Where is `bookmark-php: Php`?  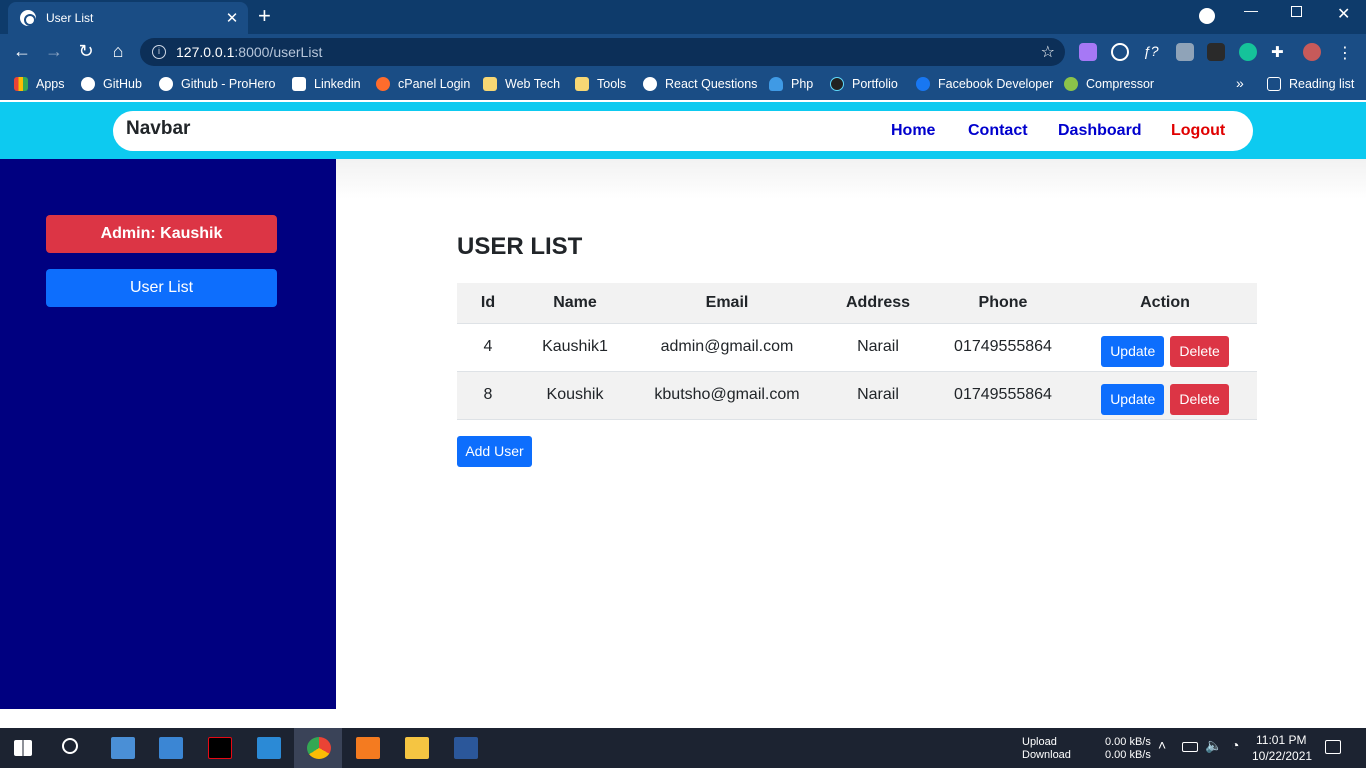
bookmark-php: Php is located at coordinates (791, 84).